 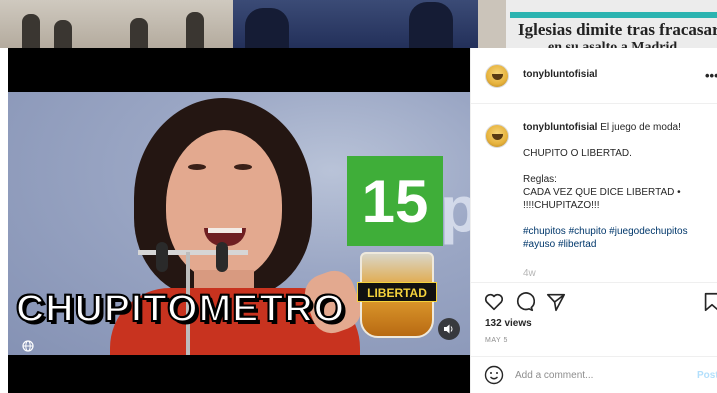 What do you see at coordinates (560, 74) in the screenshot?
I see `header-username: tonybluntofisial` at bounding box center [560, 74].